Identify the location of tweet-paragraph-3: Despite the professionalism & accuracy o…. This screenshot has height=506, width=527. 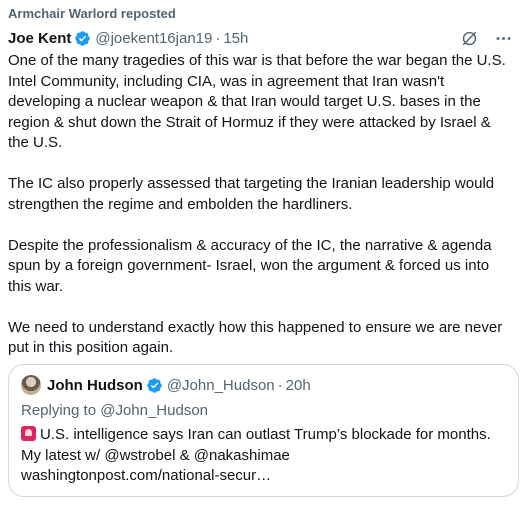
(250, 265).